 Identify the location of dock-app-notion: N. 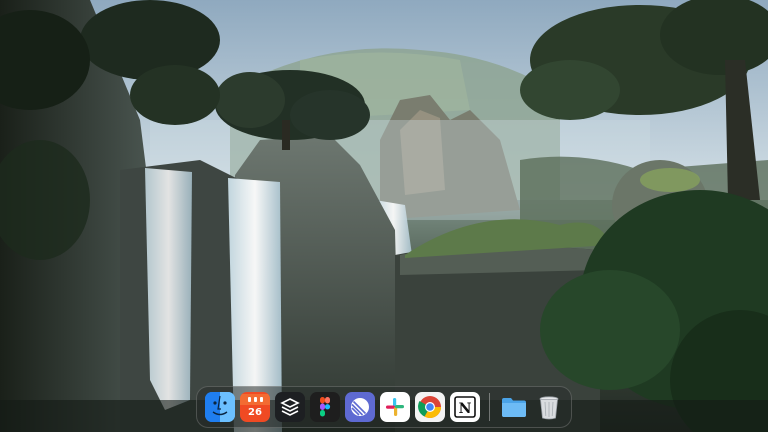
(465, 407).